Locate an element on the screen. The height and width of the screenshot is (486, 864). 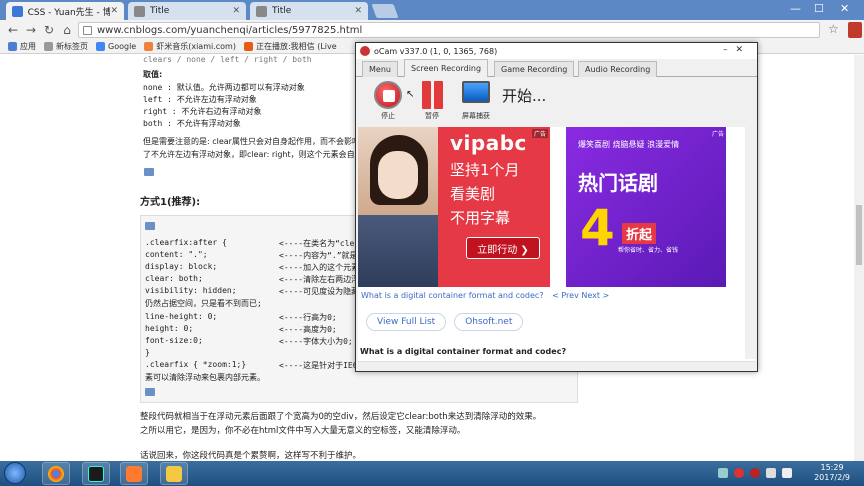
ad-cta-button: 立即行动 ❯ is located at coordinates (503, 248).